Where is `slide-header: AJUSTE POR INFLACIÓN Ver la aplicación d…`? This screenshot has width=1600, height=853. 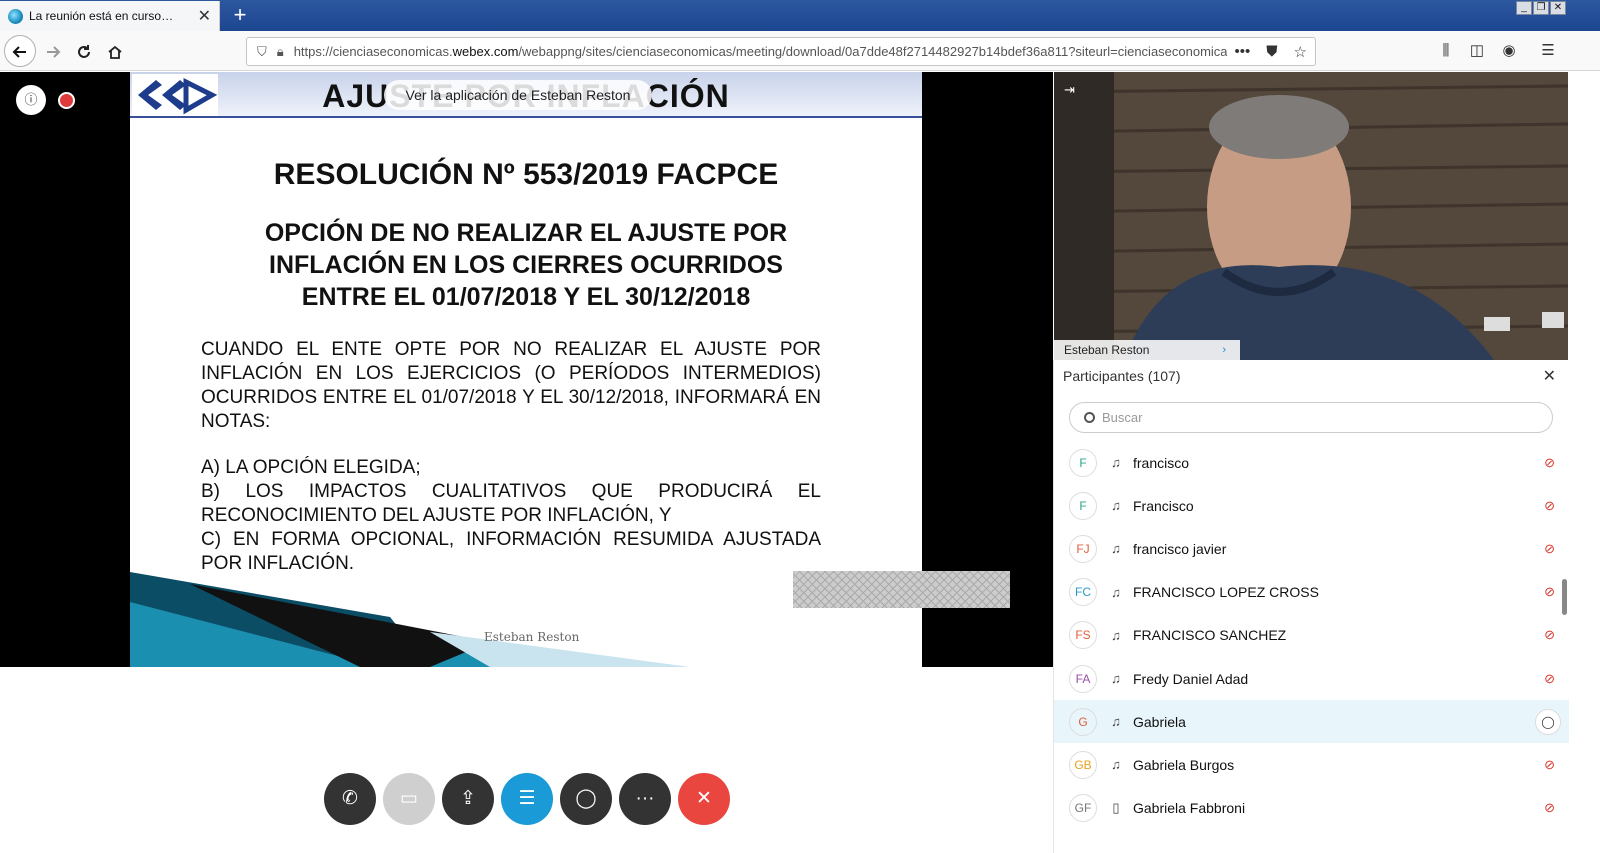 slide-header: AJUSTE POR INFLACIÓN Ver la aplicación d… is located at coordinates (526, 95).